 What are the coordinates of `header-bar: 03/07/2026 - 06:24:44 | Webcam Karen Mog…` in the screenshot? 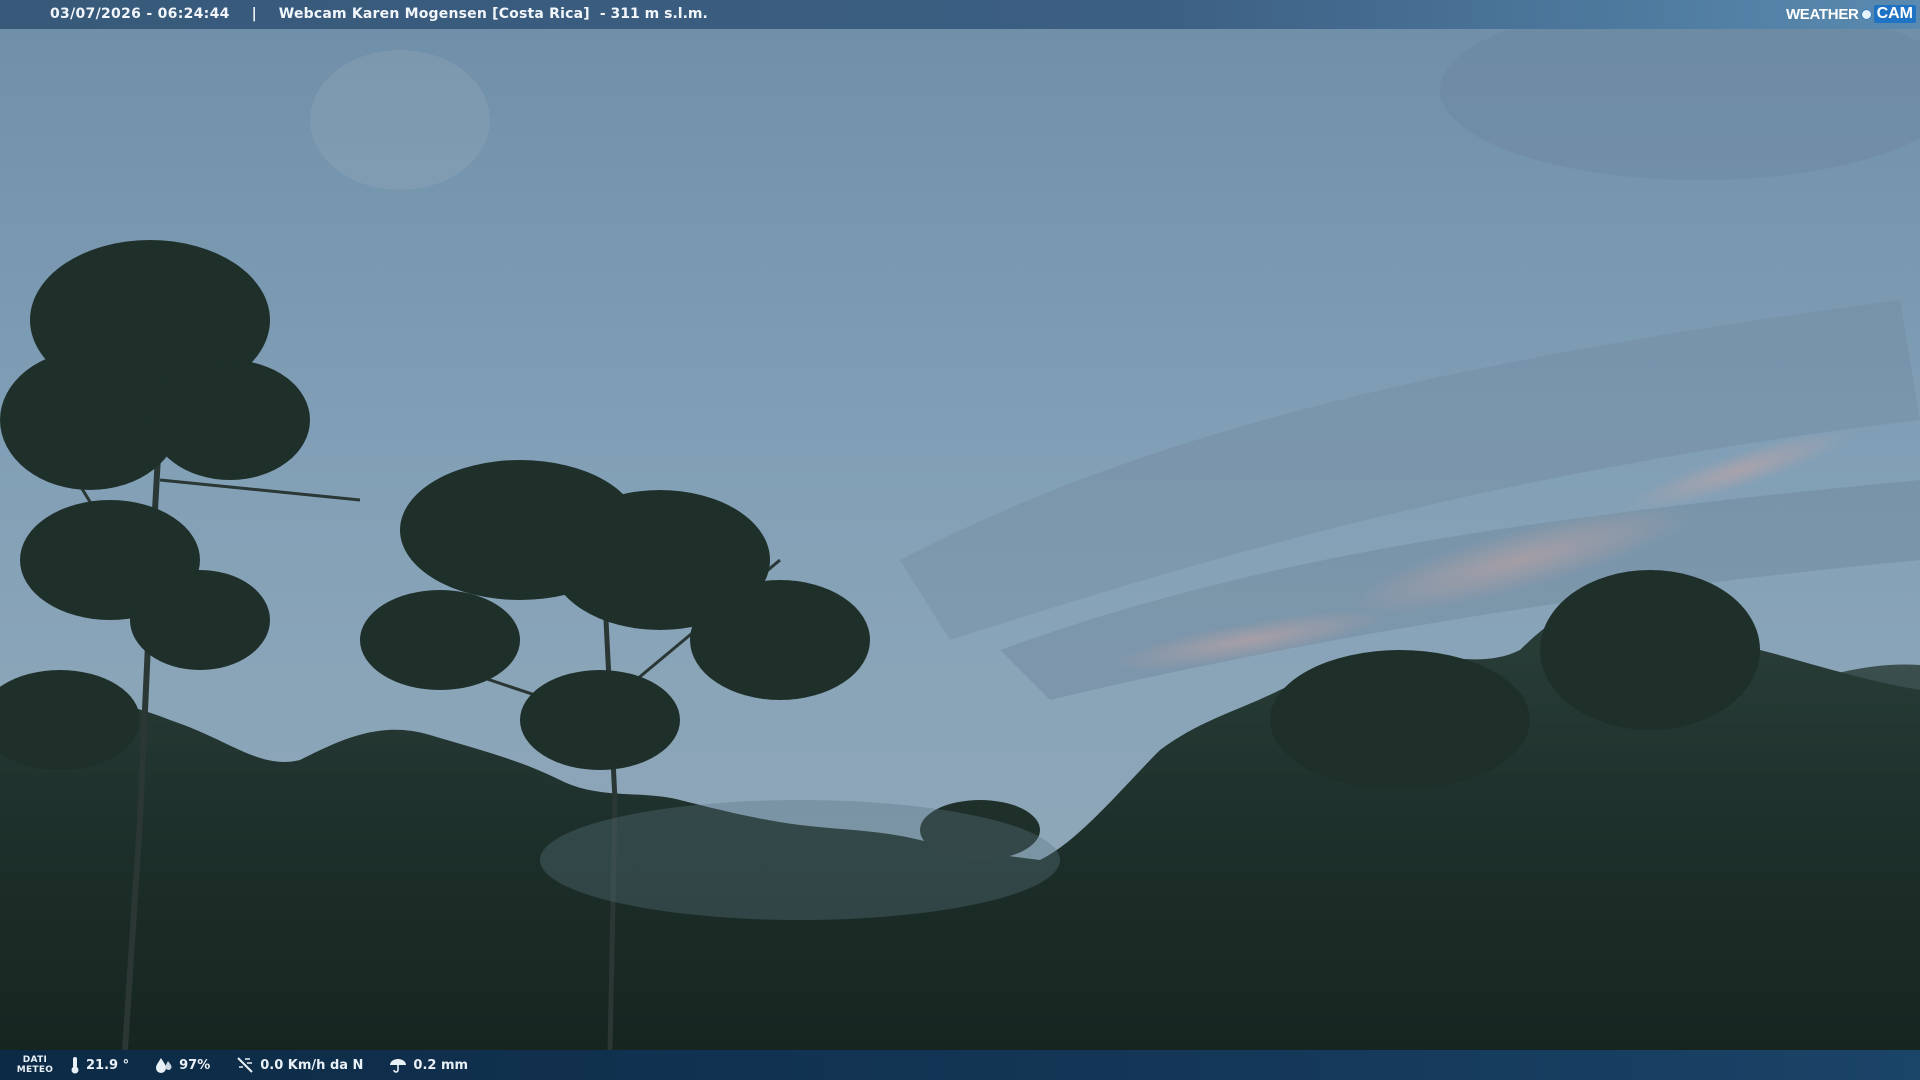 It's located at (960, 14).